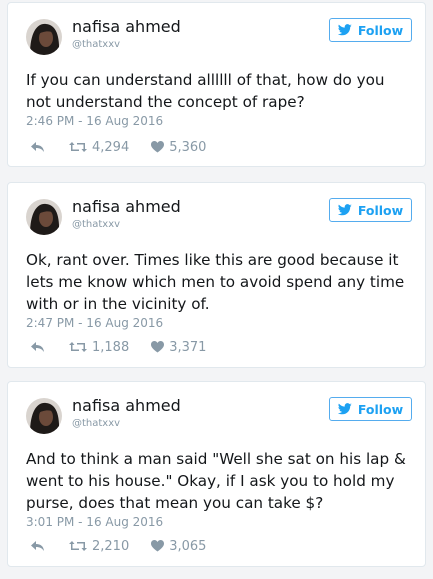 The image size is (433, 579). I want to click on like-button: 3,065, so click(178, 546).